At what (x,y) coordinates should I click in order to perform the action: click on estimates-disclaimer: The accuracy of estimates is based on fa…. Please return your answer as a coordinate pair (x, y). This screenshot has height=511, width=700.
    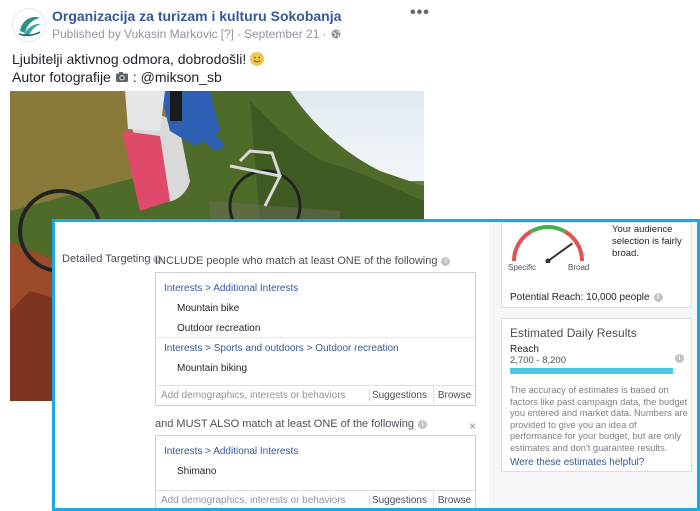
    Looking at the image, I should click on (599, 419).